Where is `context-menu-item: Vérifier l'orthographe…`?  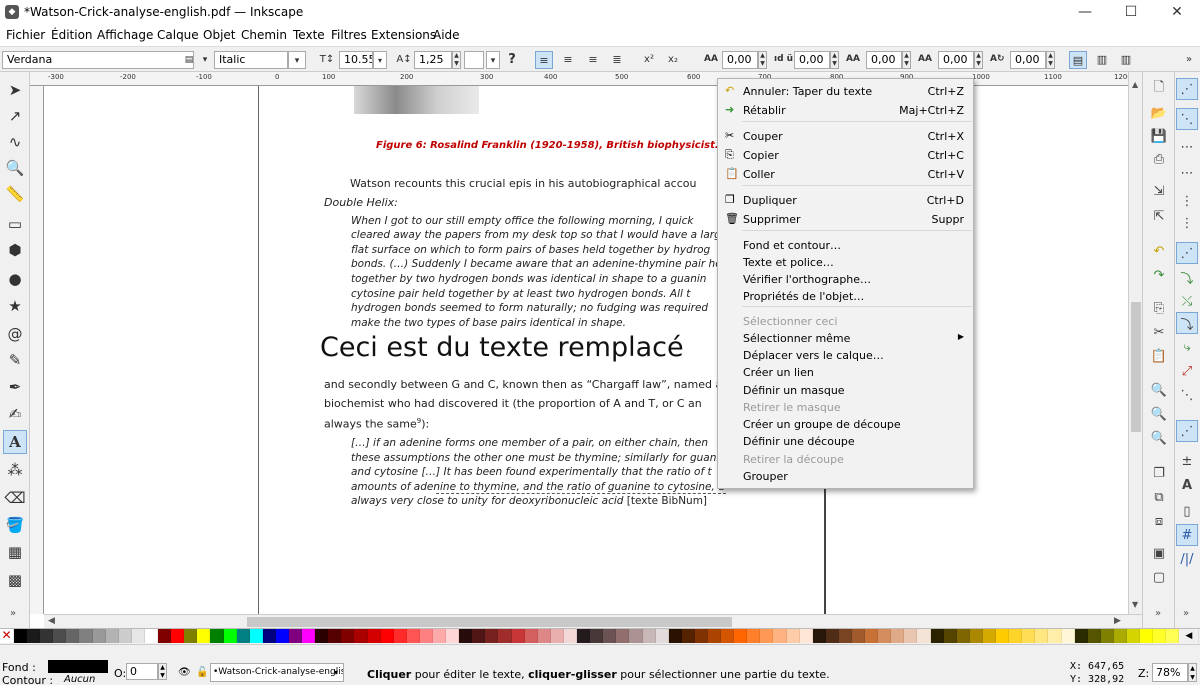
context-menu-item: Vérifier l'orthographe… is located at coordinates (845, 279).